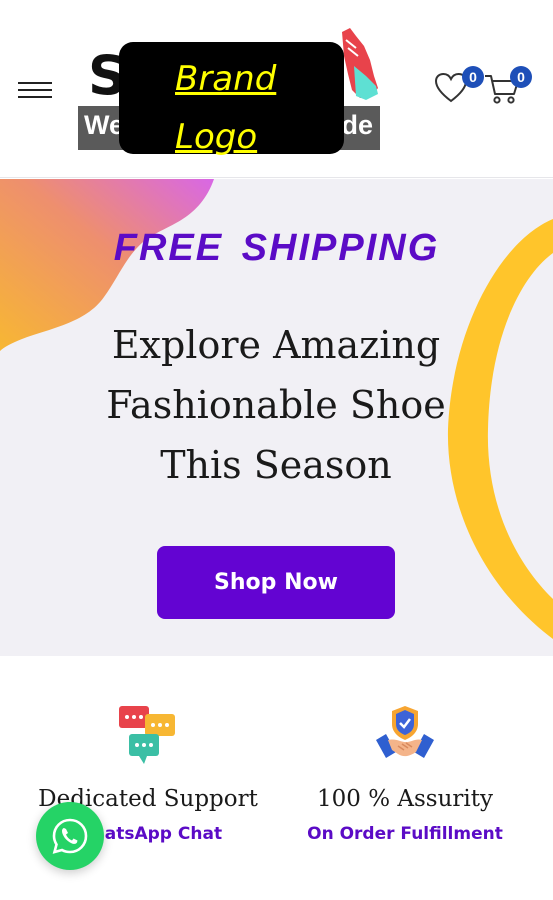 The image size is (553, 900). I want to click on whatsapp-button, so click(70, 836).